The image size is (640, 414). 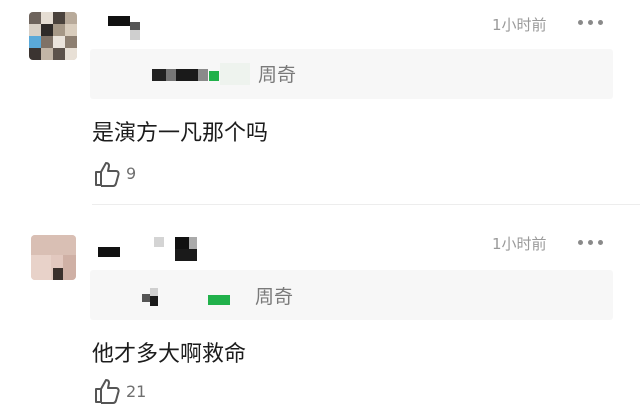 I want to click on quote-username-redacted, so click(x=157, y=296).